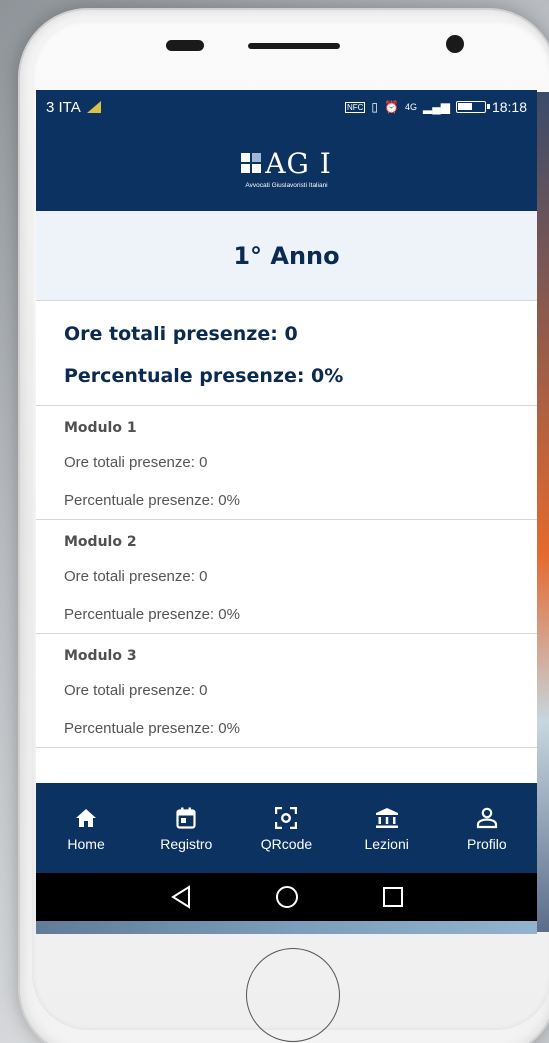 Image resolution: width=549 pixels, height=1043 pixels. I want to click on nav-qrcode: QRcode, so click(286, 828).